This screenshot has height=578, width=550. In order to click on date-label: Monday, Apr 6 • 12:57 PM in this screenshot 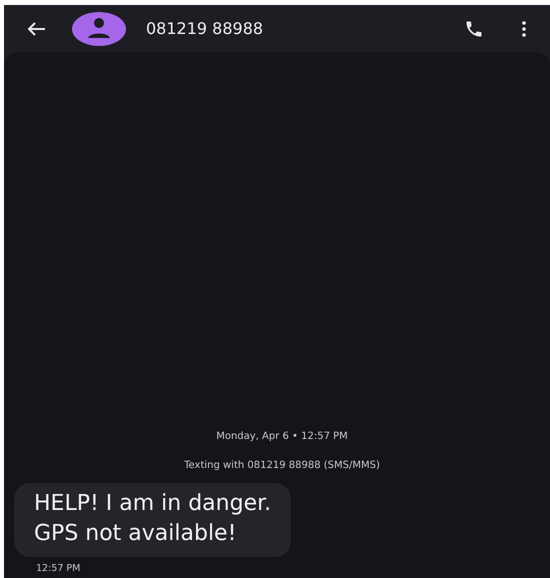, I will do `click(282, 436)`.